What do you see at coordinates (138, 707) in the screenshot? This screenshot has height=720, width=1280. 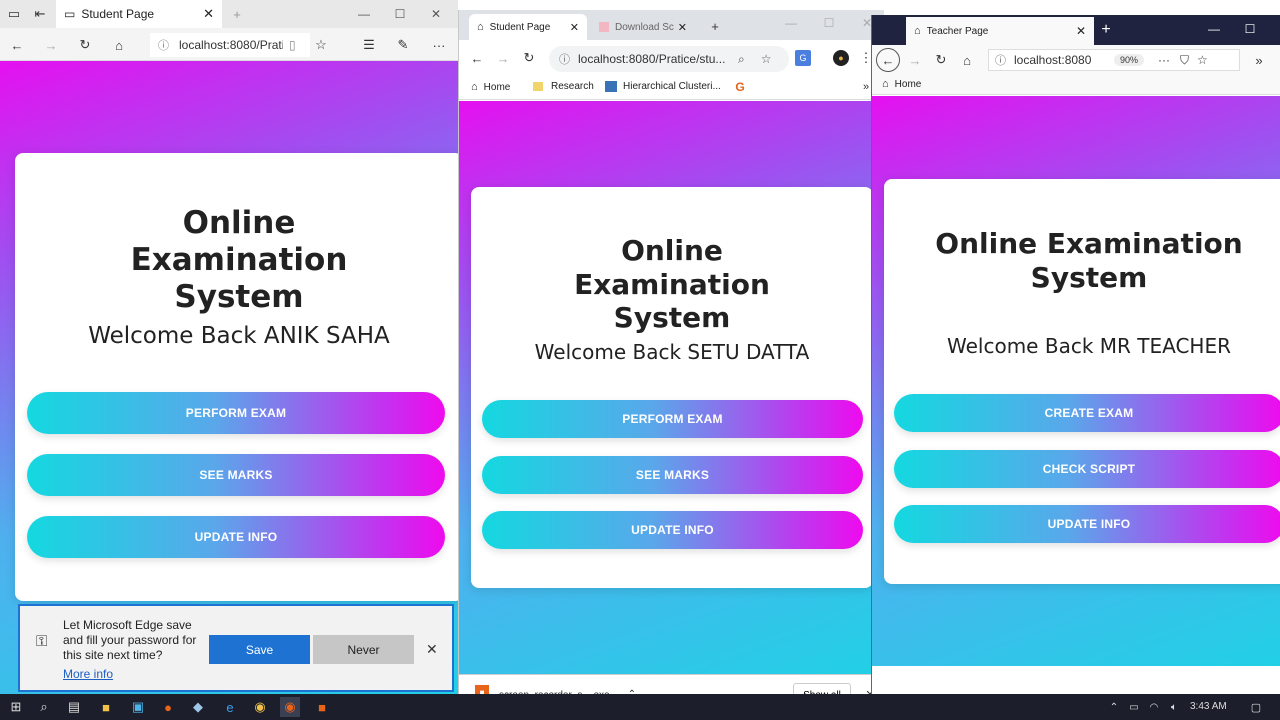 I see `app-icon: ▣` at bounding box center [138, 707].